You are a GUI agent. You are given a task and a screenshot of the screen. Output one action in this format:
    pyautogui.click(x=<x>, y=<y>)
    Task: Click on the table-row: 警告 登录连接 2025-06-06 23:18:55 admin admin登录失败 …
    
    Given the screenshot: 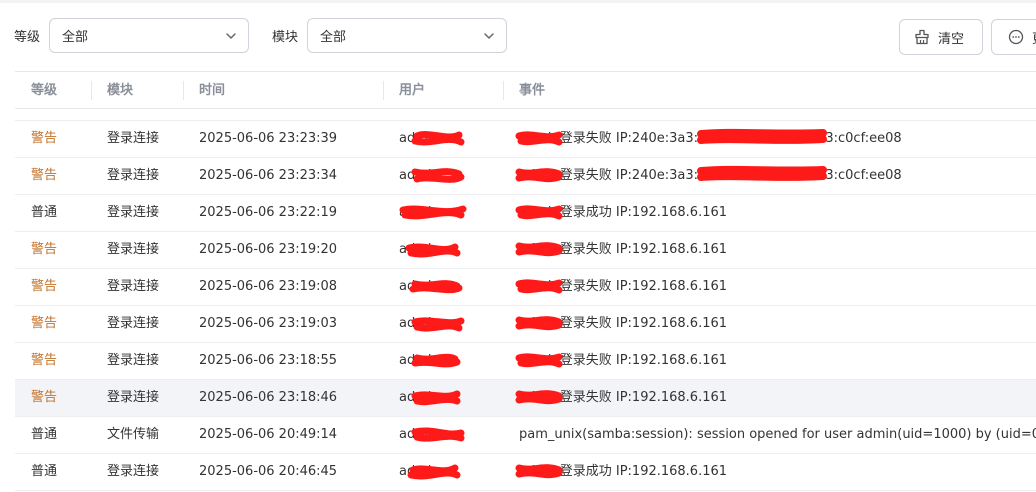 What is the action you would take?
    pyautogui.click(x=525, y=361)
    